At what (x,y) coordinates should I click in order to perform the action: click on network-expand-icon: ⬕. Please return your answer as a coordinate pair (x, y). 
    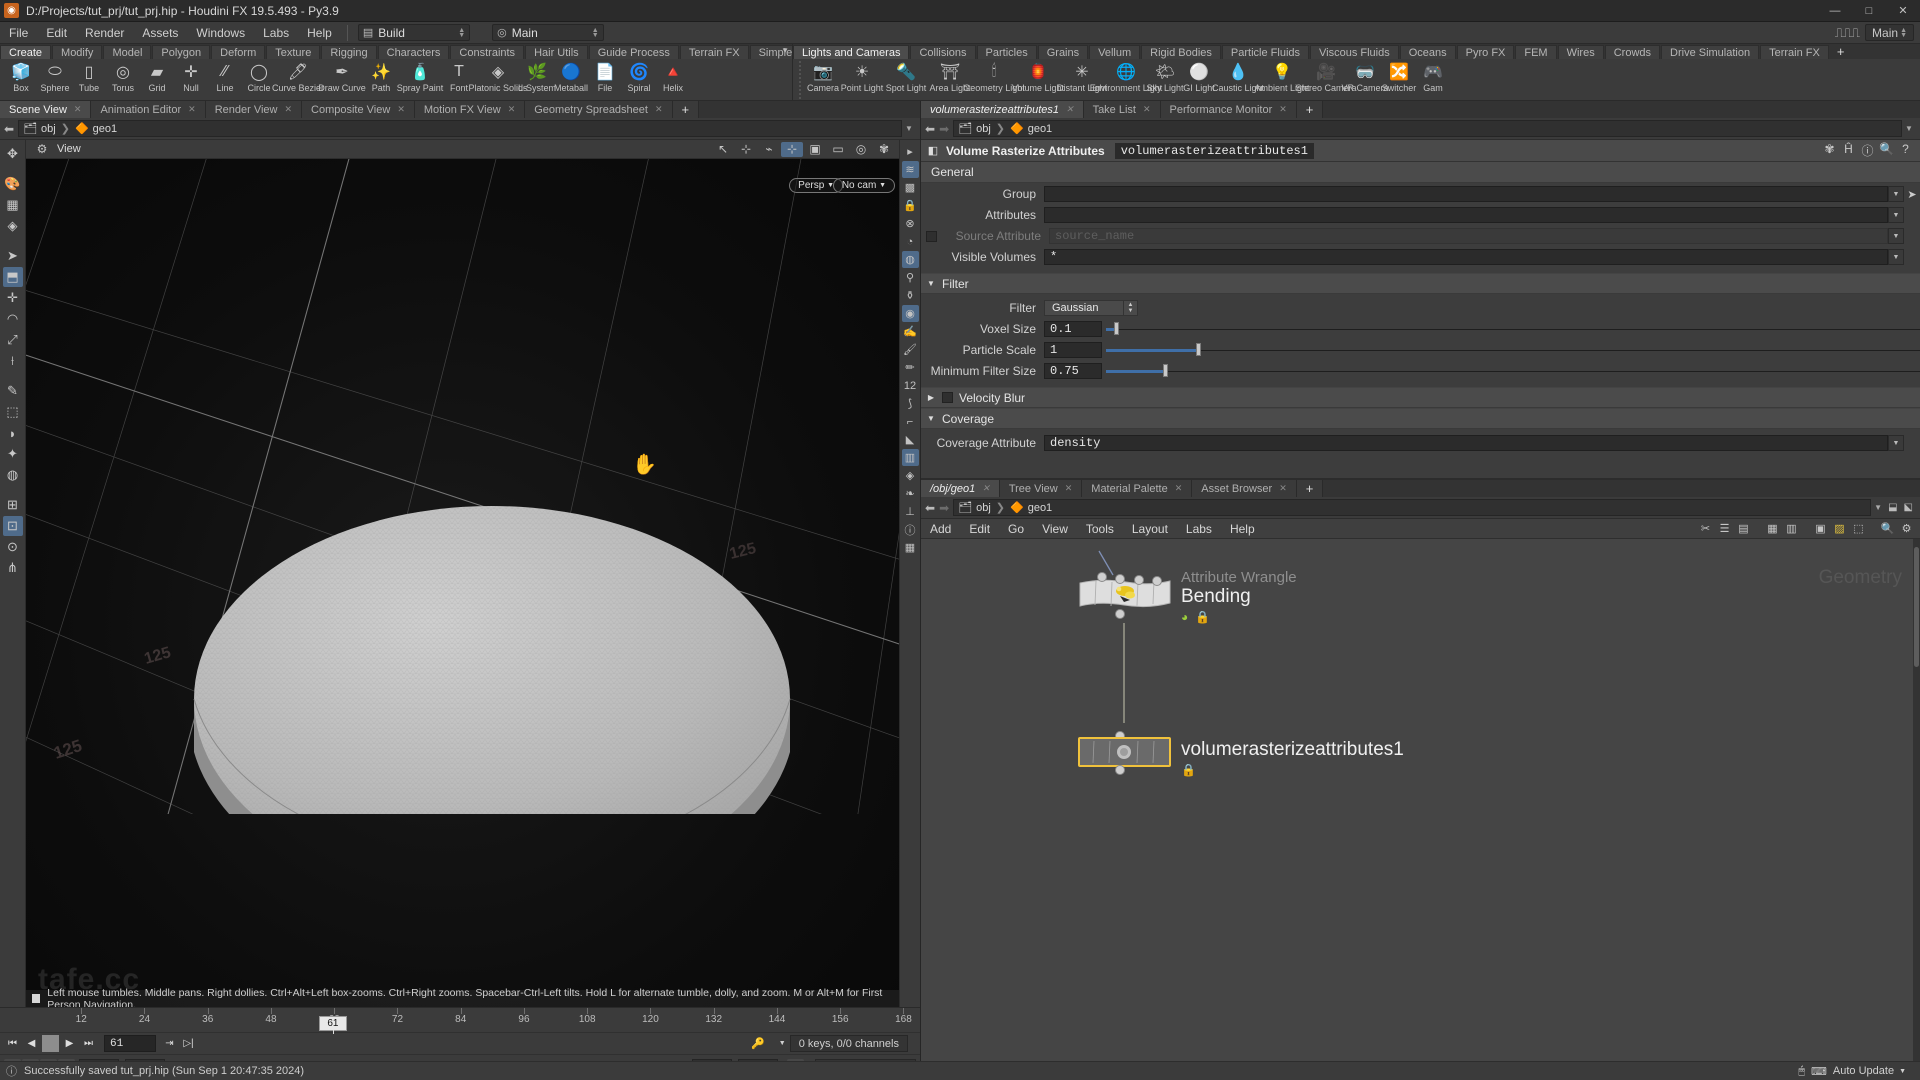
    Looking at the image, I should click on (1908, 507).